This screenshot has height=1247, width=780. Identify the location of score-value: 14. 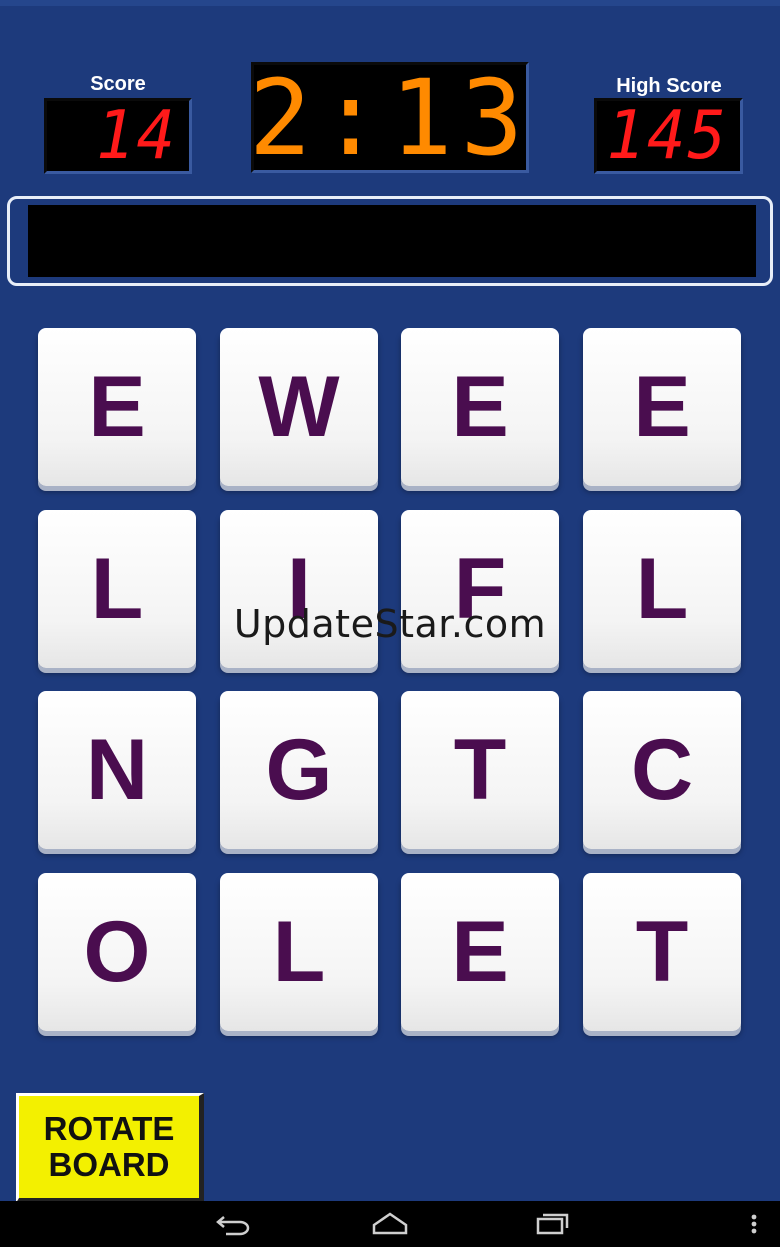
(136, 136).